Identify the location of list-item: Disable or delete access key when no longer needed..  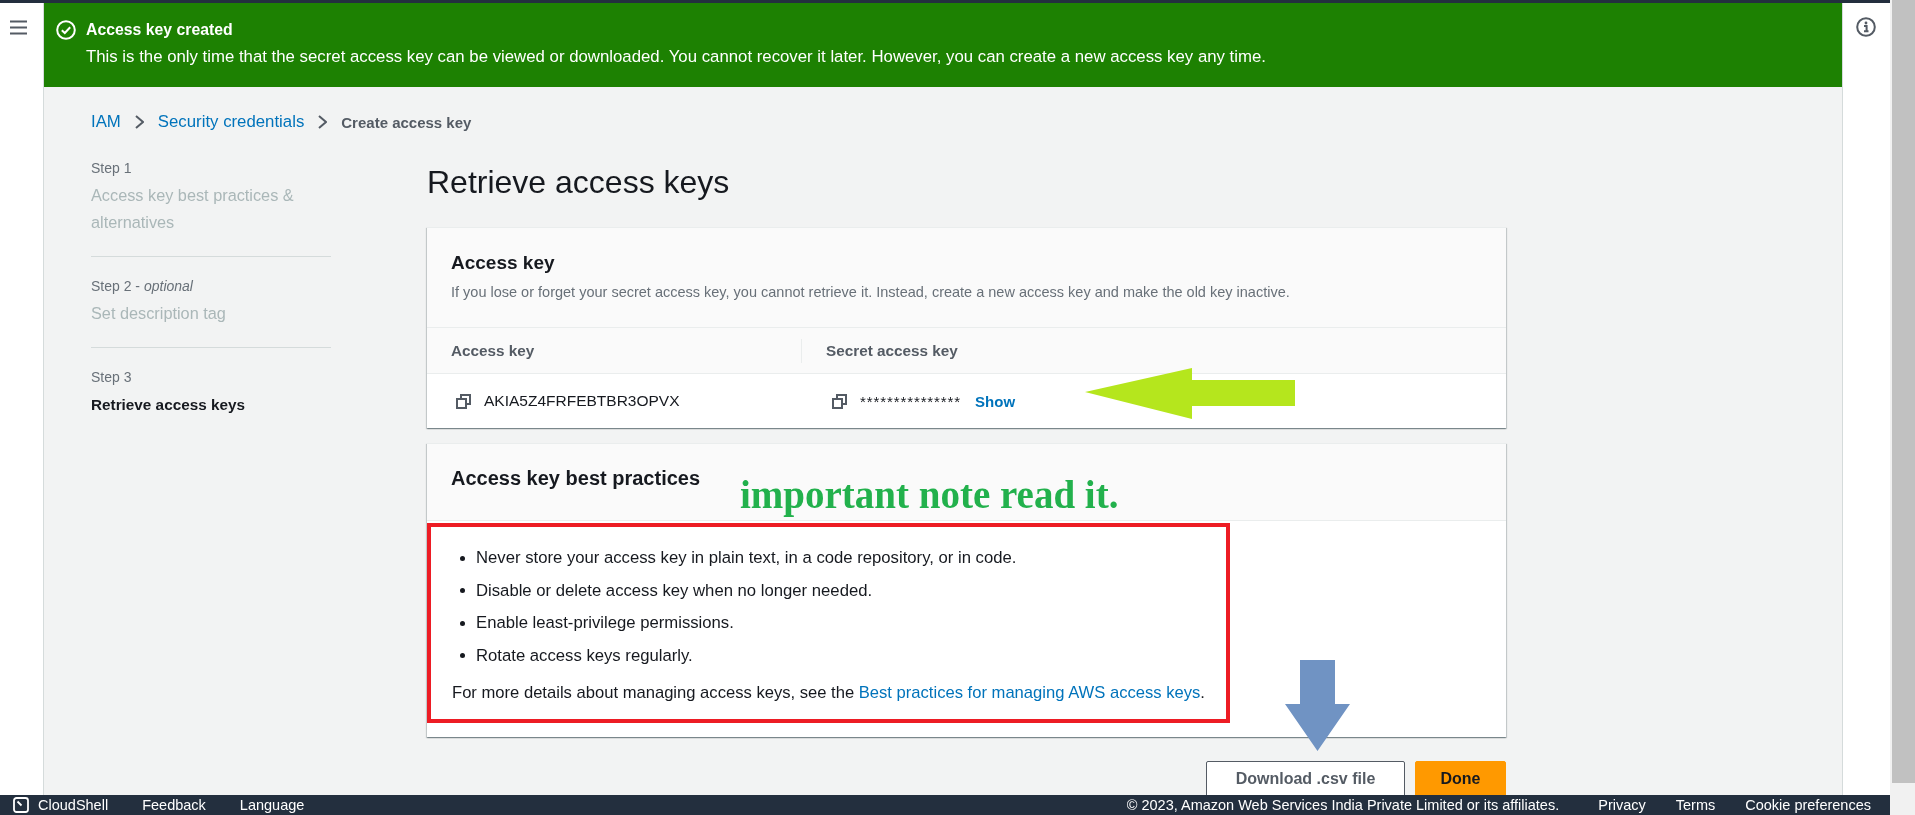
(674, 590).